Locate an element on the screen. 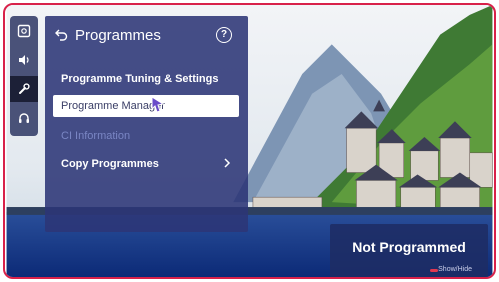 The height and width of the screenshot is (282, 499). programmes-icon is located at coordinates (24, 89).